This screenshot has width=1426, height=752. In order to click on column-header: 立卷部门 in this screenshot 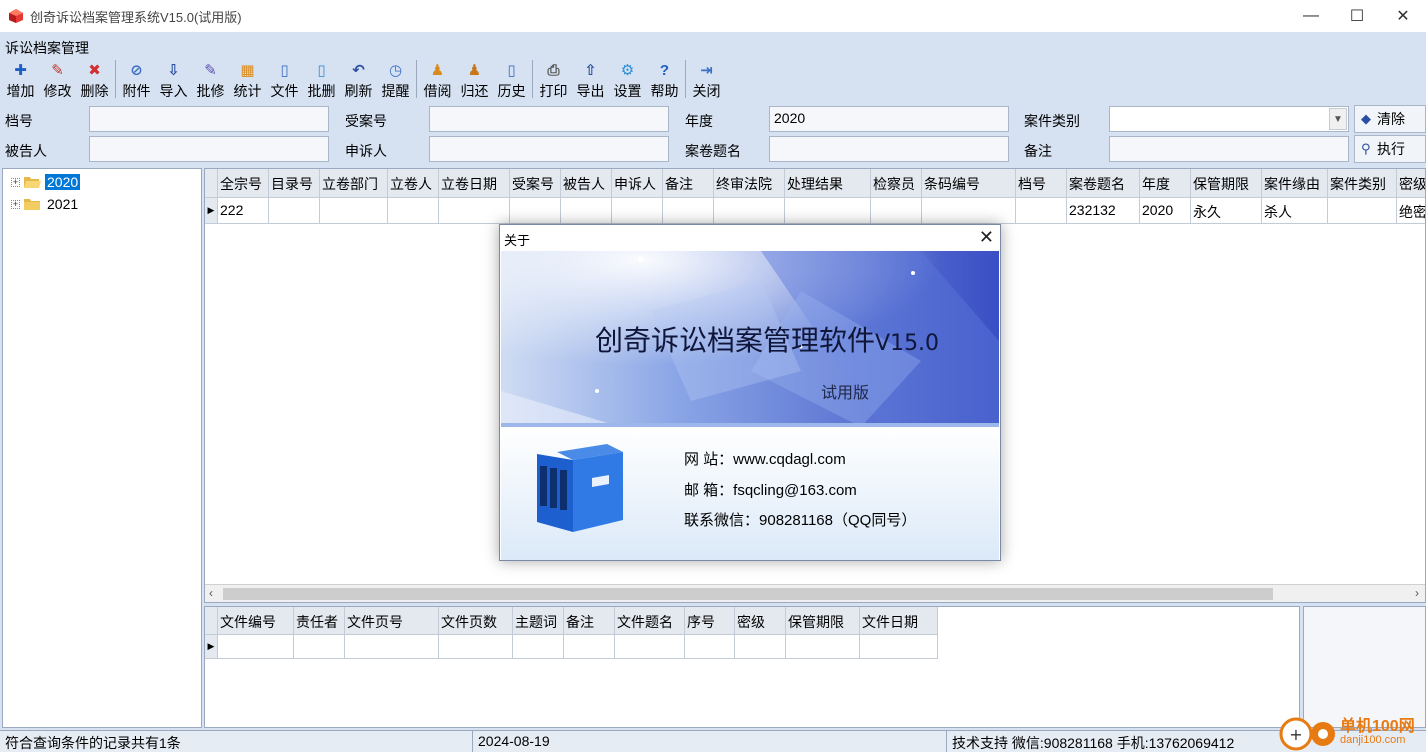, I will do `click(354, 183)`.